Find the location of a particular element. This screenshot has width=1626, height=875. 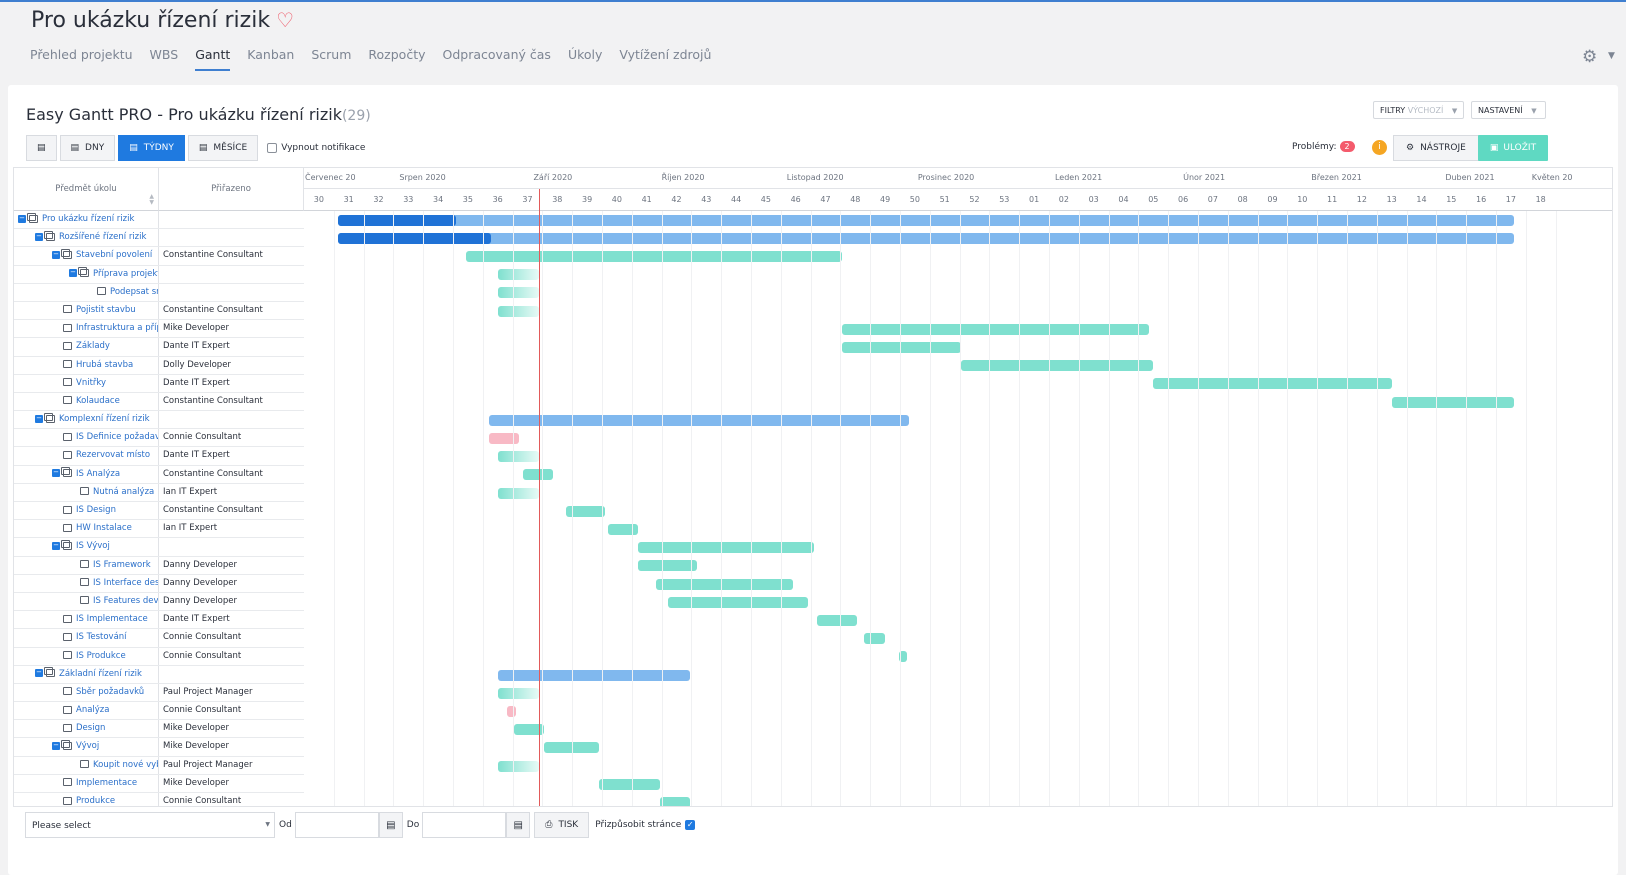

table-row: Nutná analýza Ian IT Expert is located at coordinates (159, 492).